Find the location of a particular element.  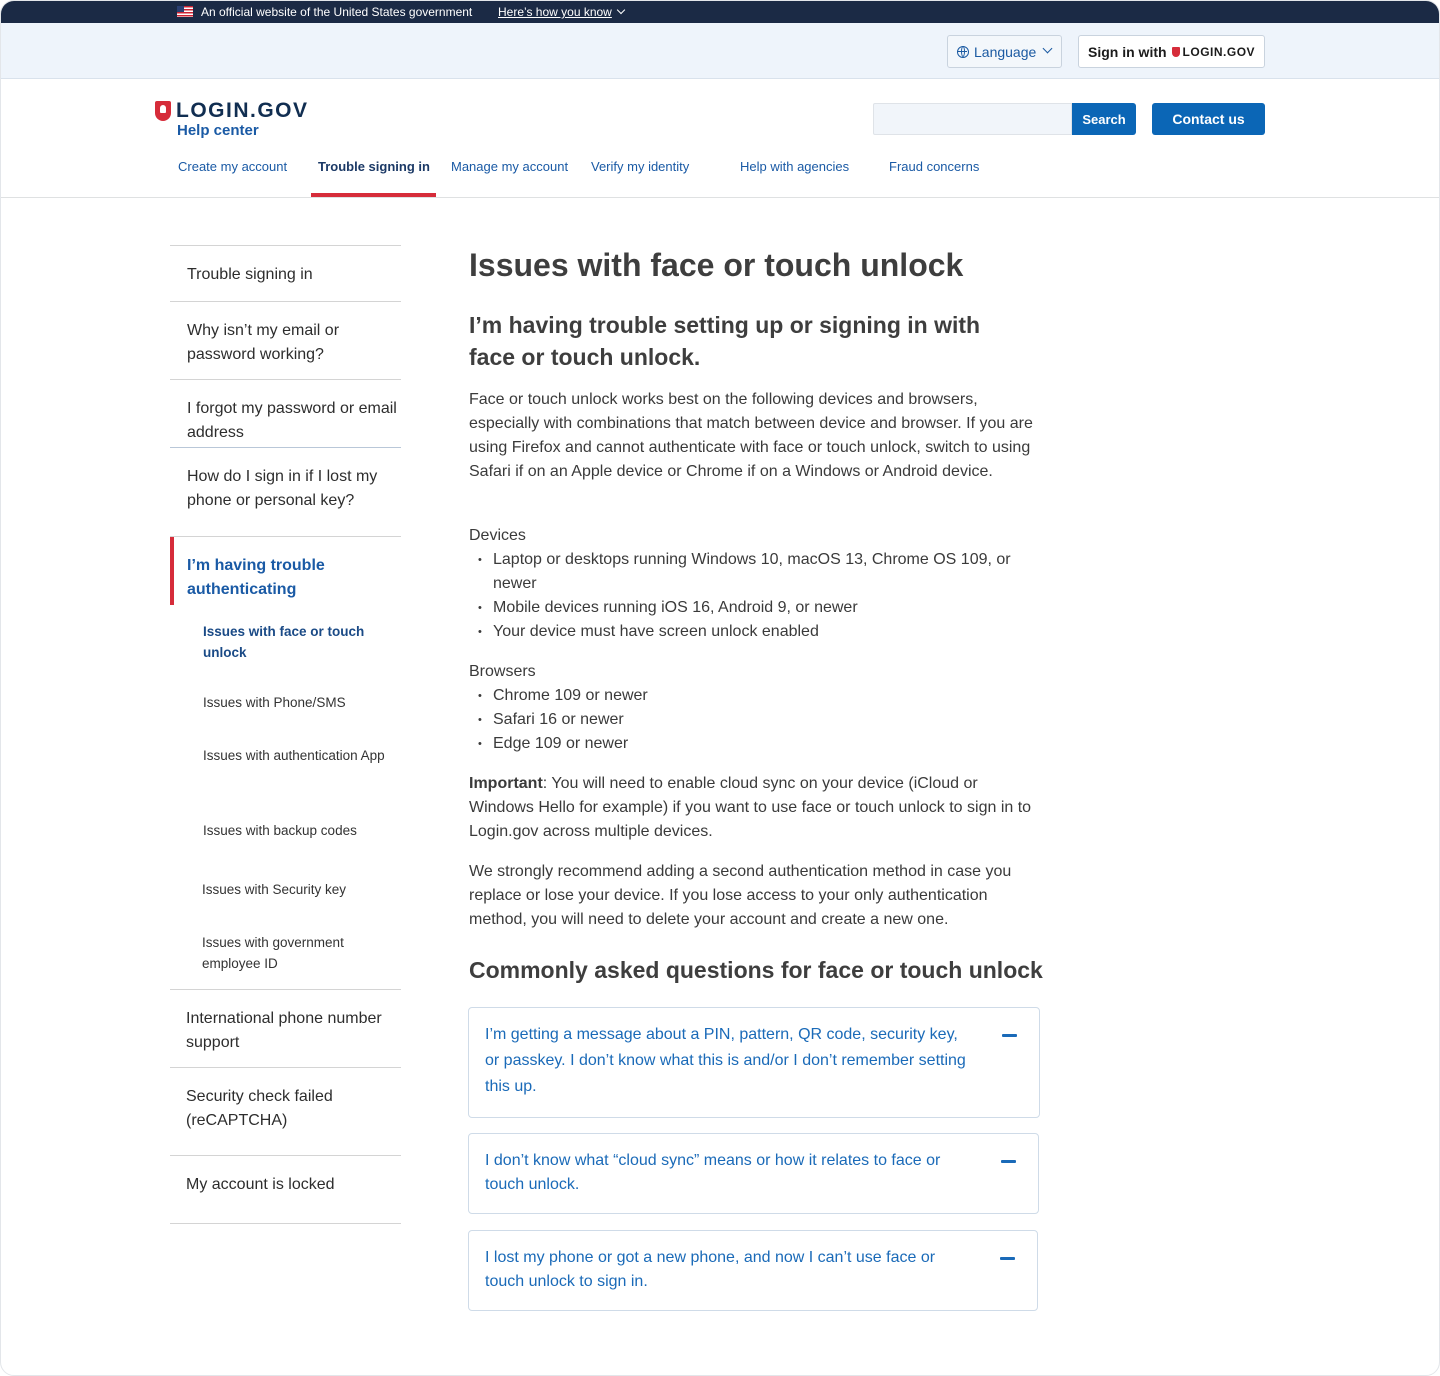

browsers-label: Browsers is located at coordinates (502, 671).